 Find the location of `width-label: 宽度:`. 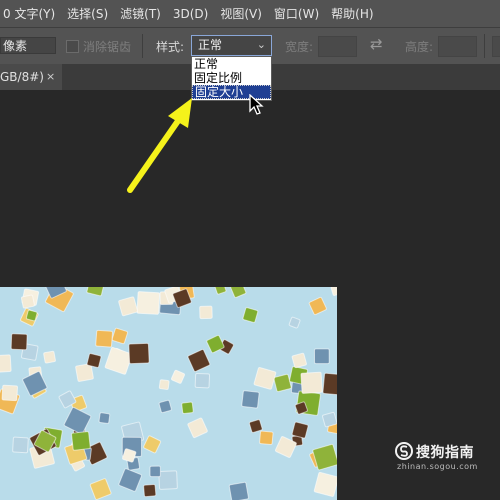

width-label: 宽度: is located at coordinates (299, 47).